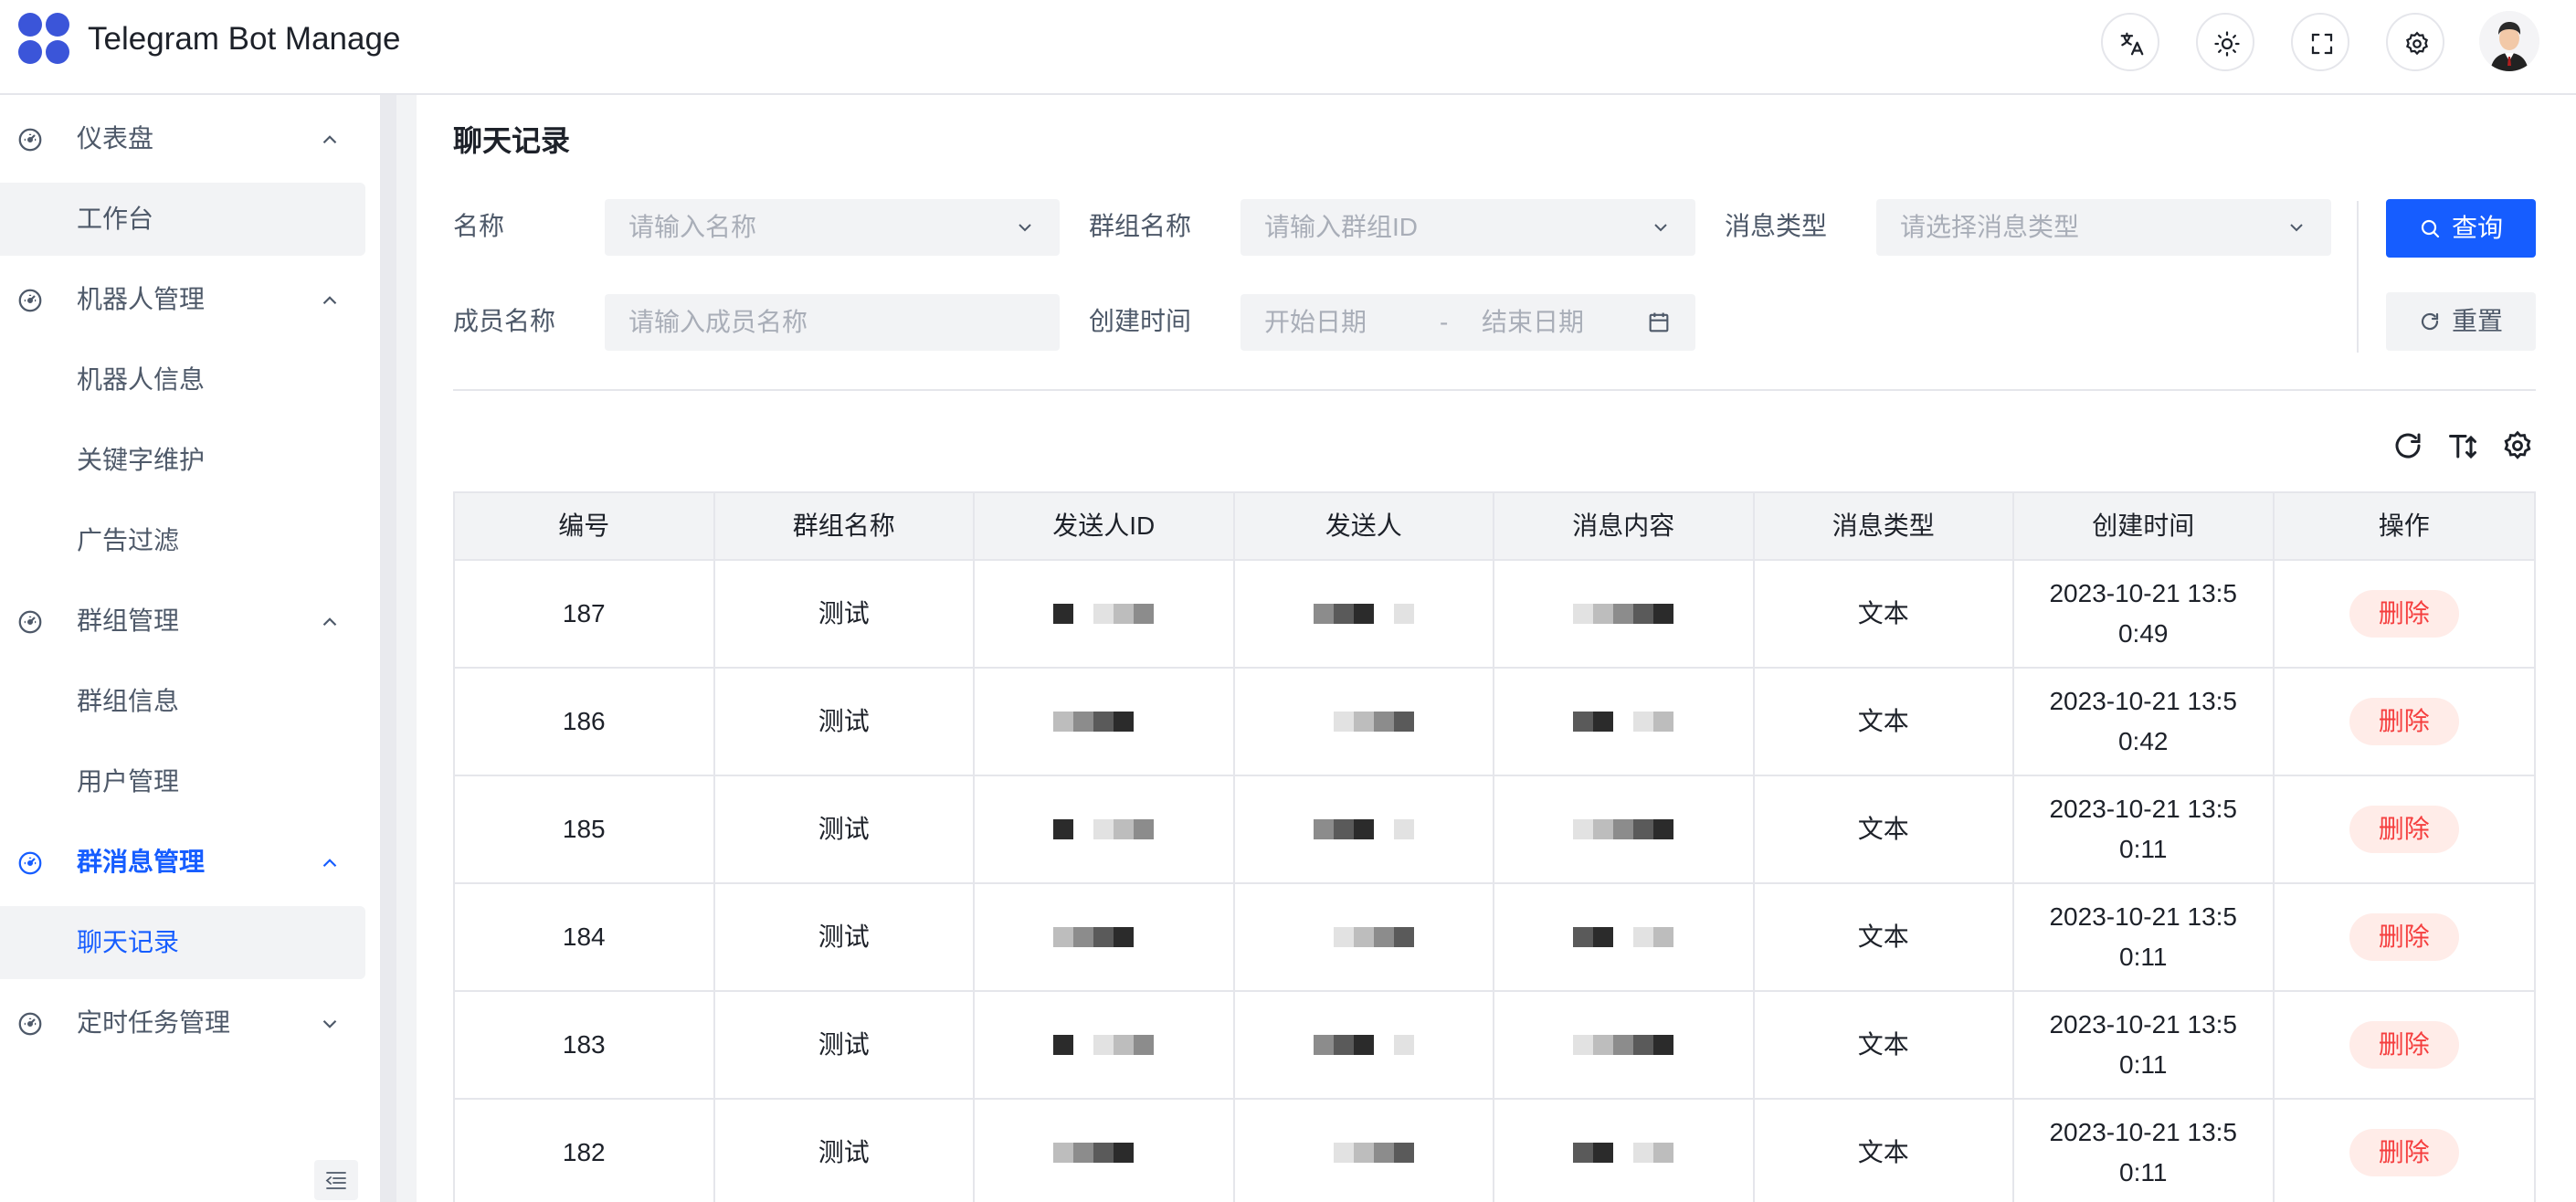 Image resolution: width=2576 pixels, height=1202 pixels. I want to click on member-placeholder: 请输入成员名称, so click(718, 322).